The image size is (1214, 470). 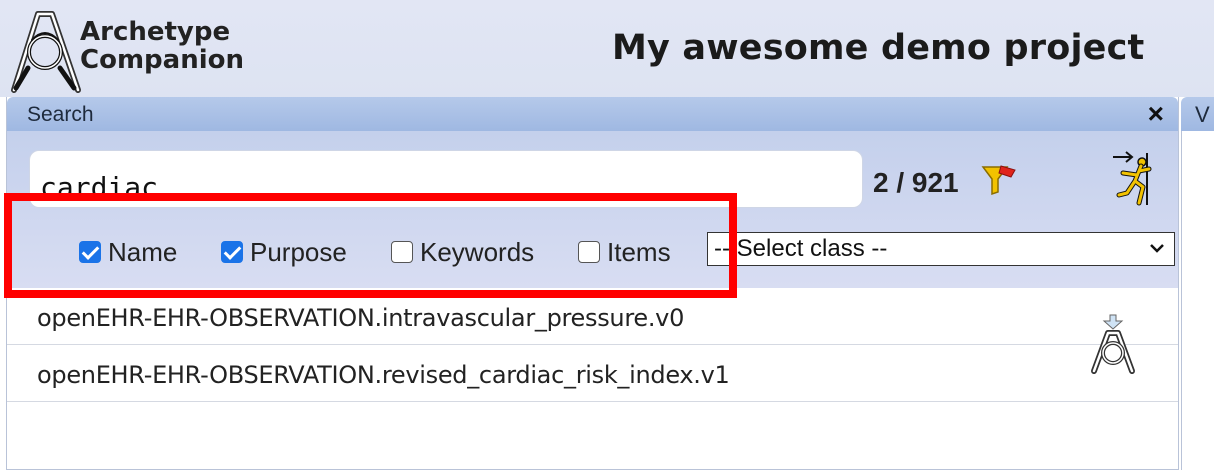 I want to click on app-logo-text: Archetype Companion, so click(x=162, y=46).